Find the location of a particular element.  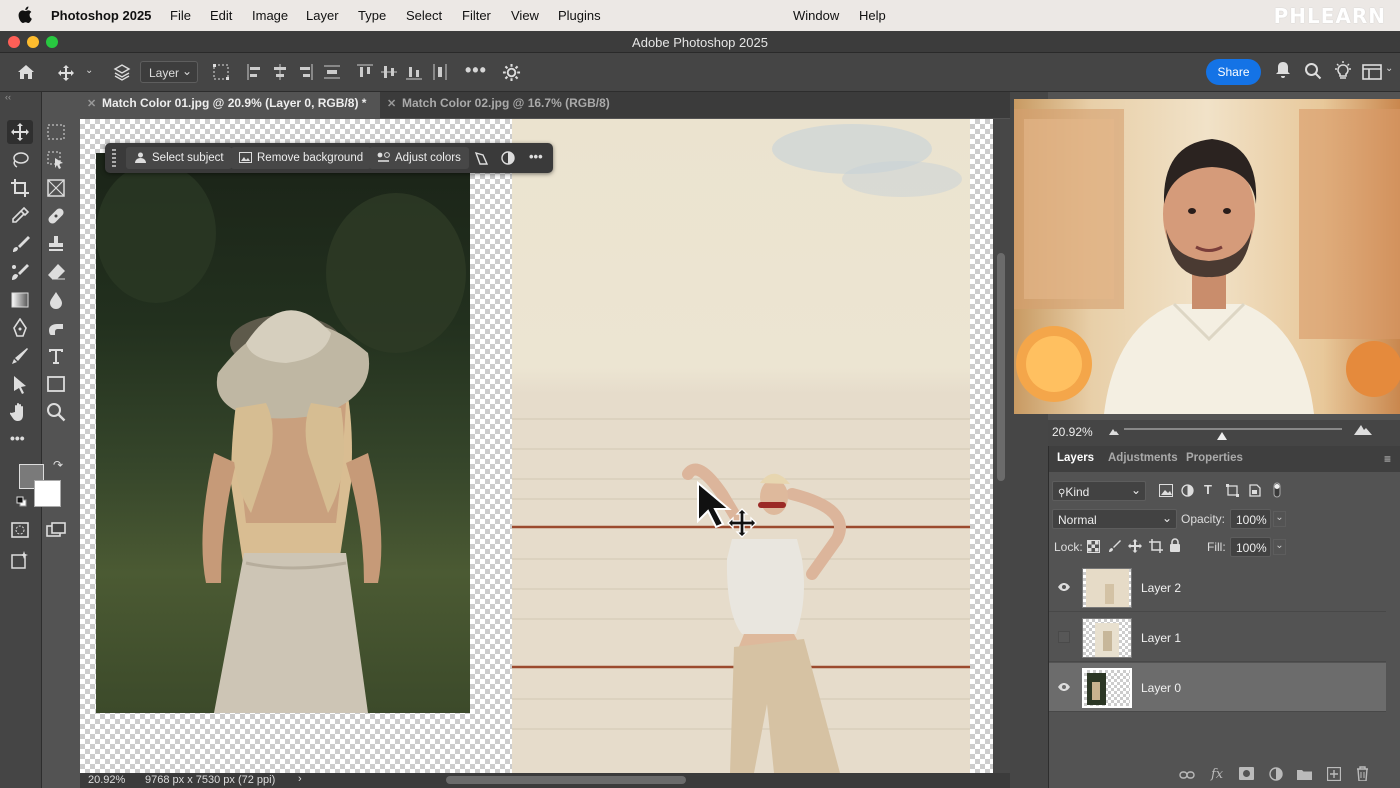

crop-tool is located at coordinates (20, 188).